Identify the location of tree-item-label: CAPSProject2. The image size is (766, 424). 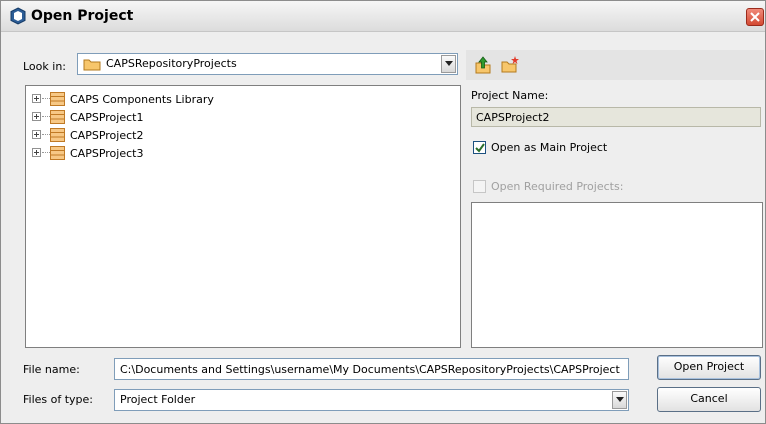
(107, 135).